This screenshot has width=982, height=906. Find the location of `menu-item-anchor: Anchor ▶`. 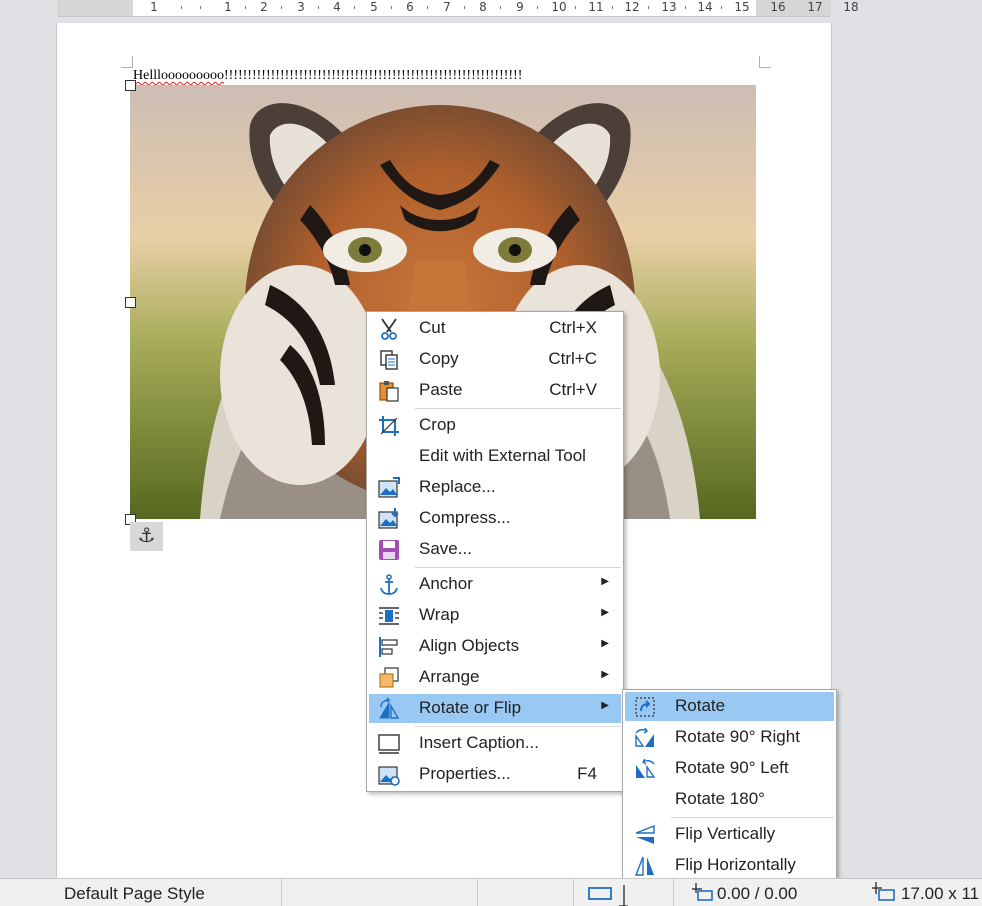

menu-item-anchor: Anchor ▶ is located at coordinates (495, 584).